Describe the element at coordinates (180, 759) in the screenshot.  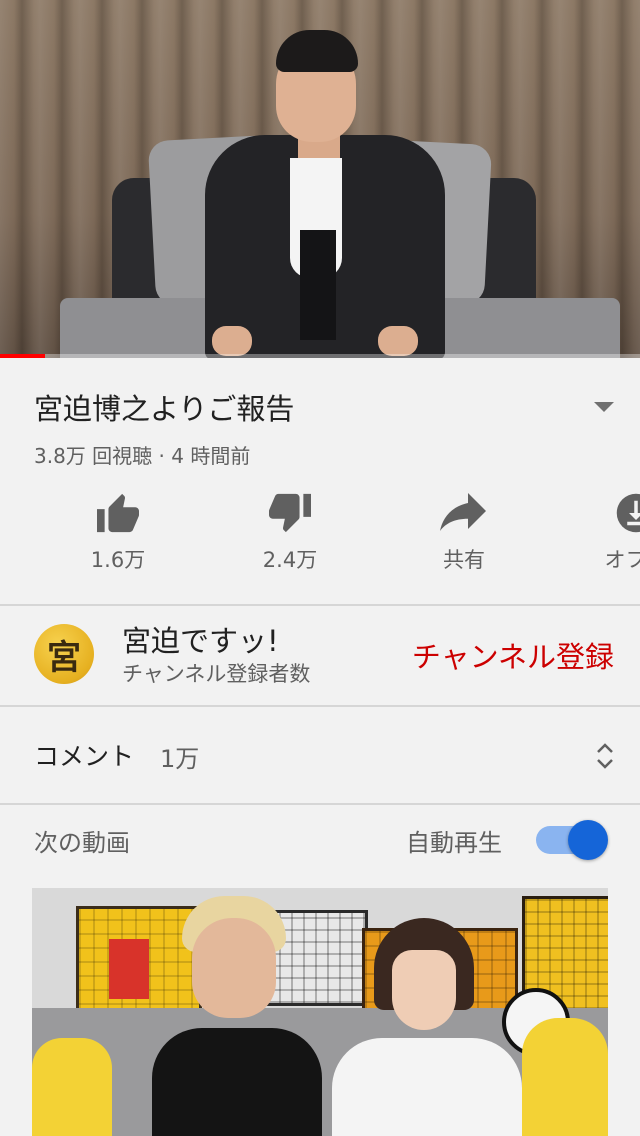
I see `comments-count: 1万` at that location.